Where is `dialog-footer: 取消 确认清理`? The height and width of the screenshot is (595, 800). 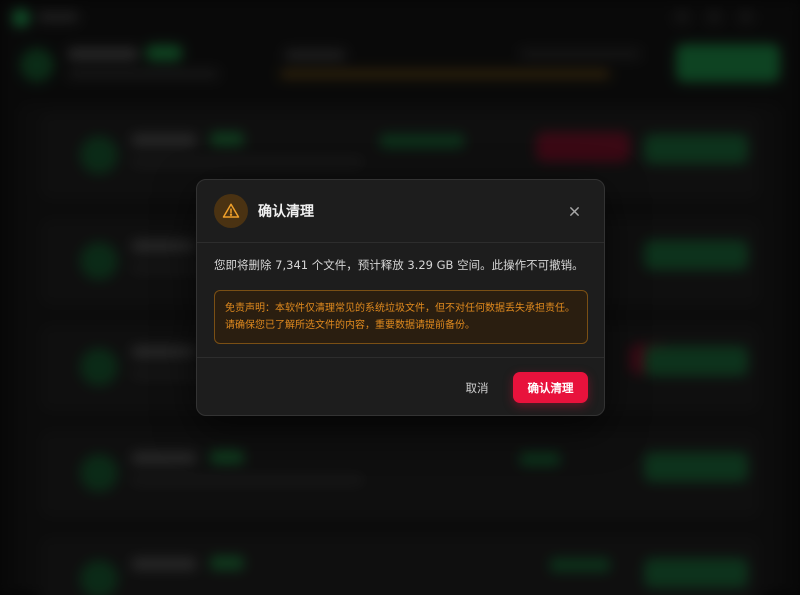
dialog-footer: 取消 确认清理 is located at coordinates (400, 387).